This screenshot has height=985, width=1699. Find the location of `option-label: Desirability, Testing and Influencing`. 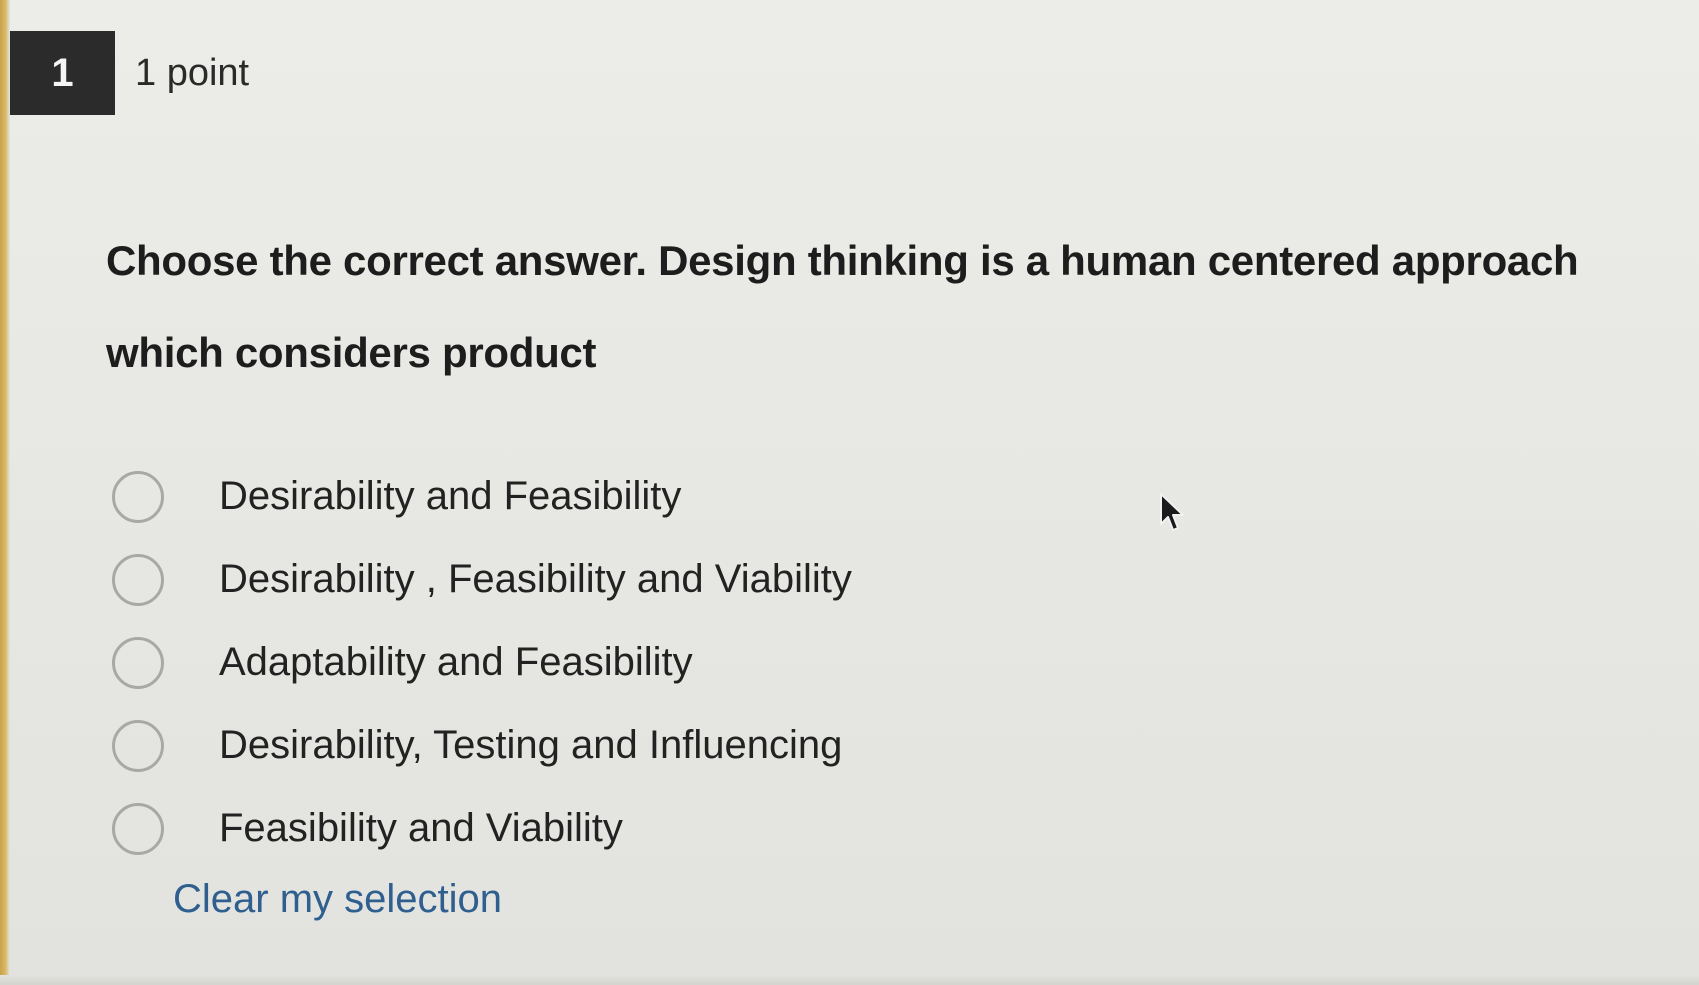

option-label: Desirability, Testing and Influencing is located at coordinates (531, 745).